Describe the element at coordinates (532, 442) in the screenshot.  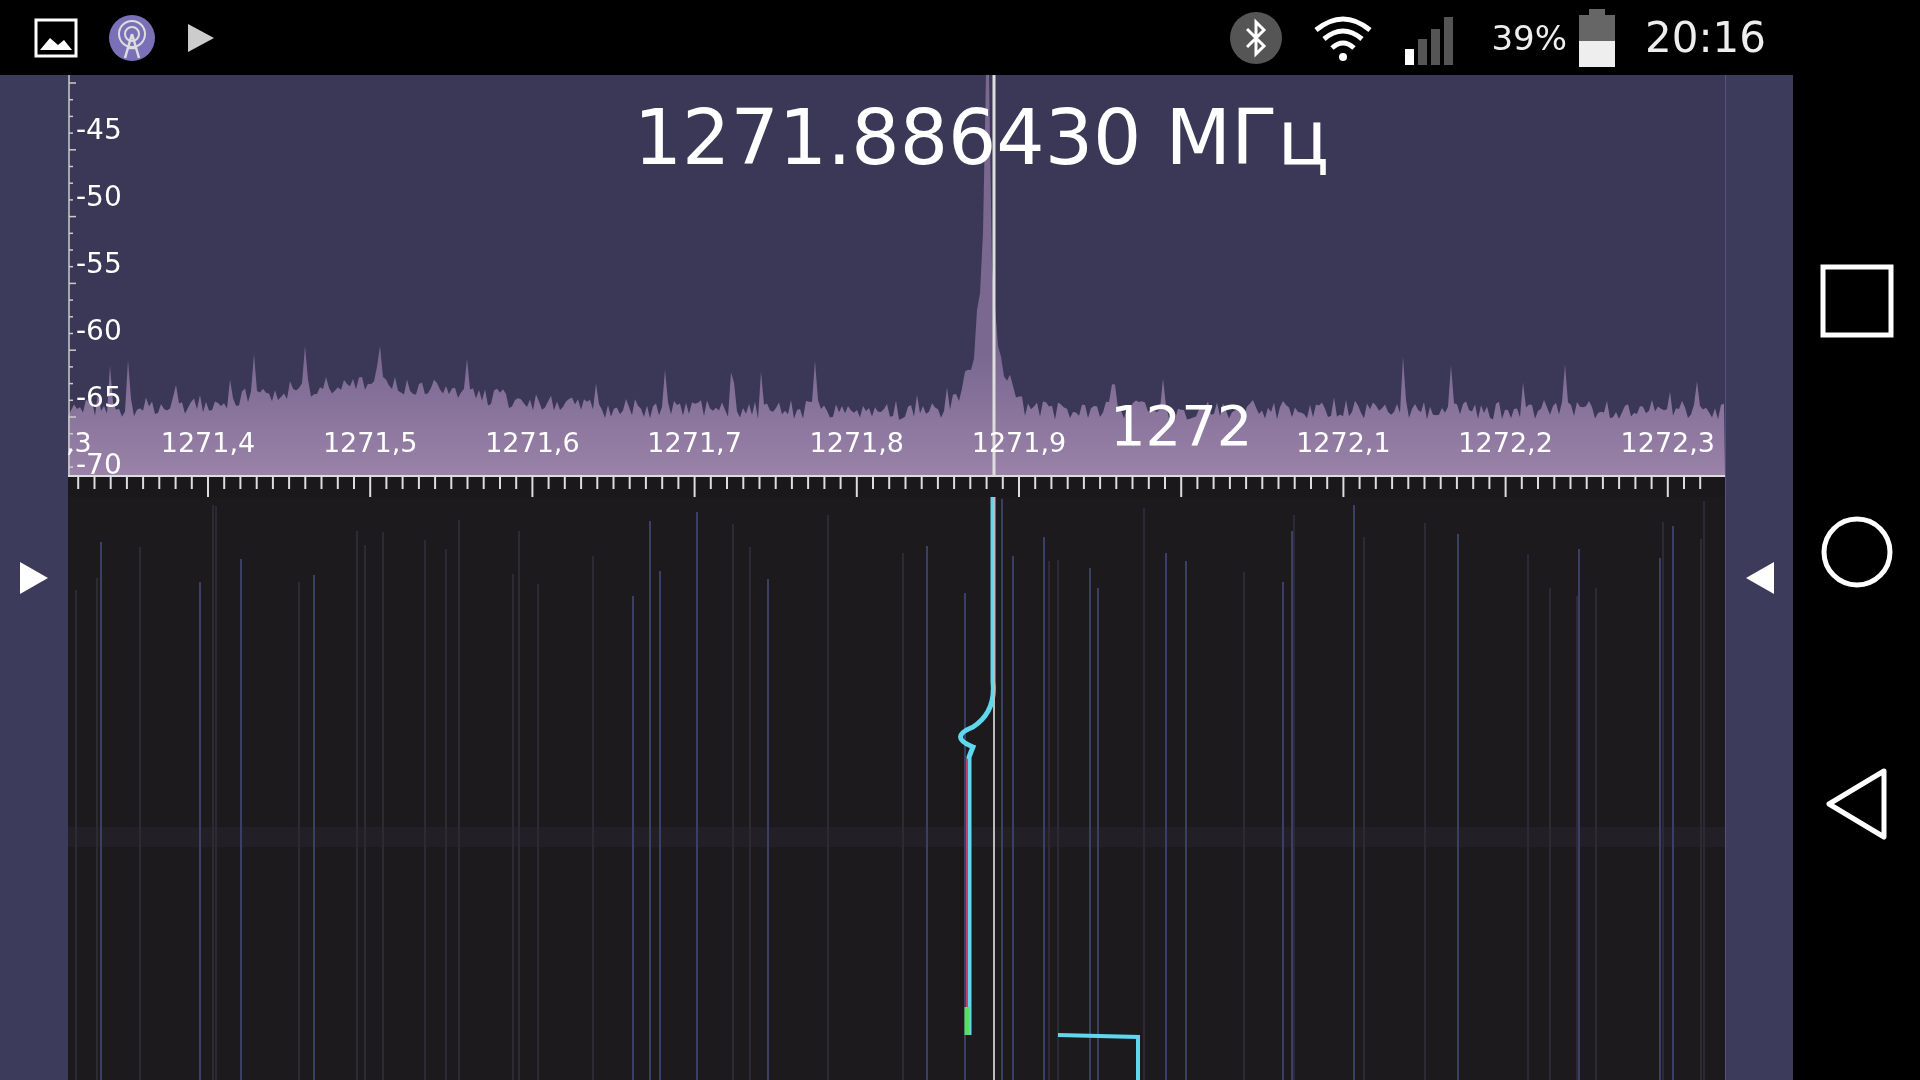
I see `frequency-label: 1271,6` at that location.